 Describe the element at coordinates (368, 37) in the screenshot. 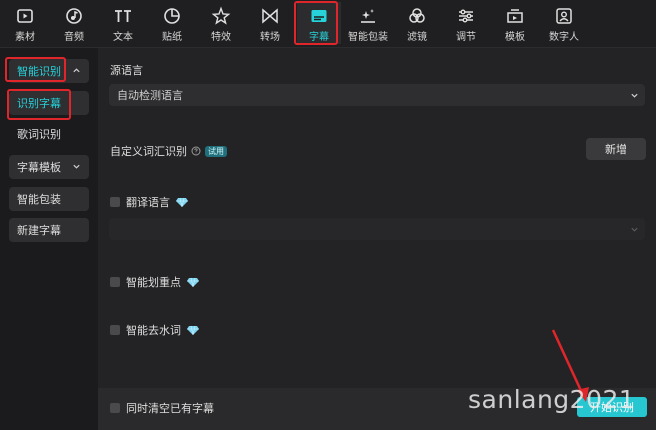

I see `tool-label: 智能包装` at that location.